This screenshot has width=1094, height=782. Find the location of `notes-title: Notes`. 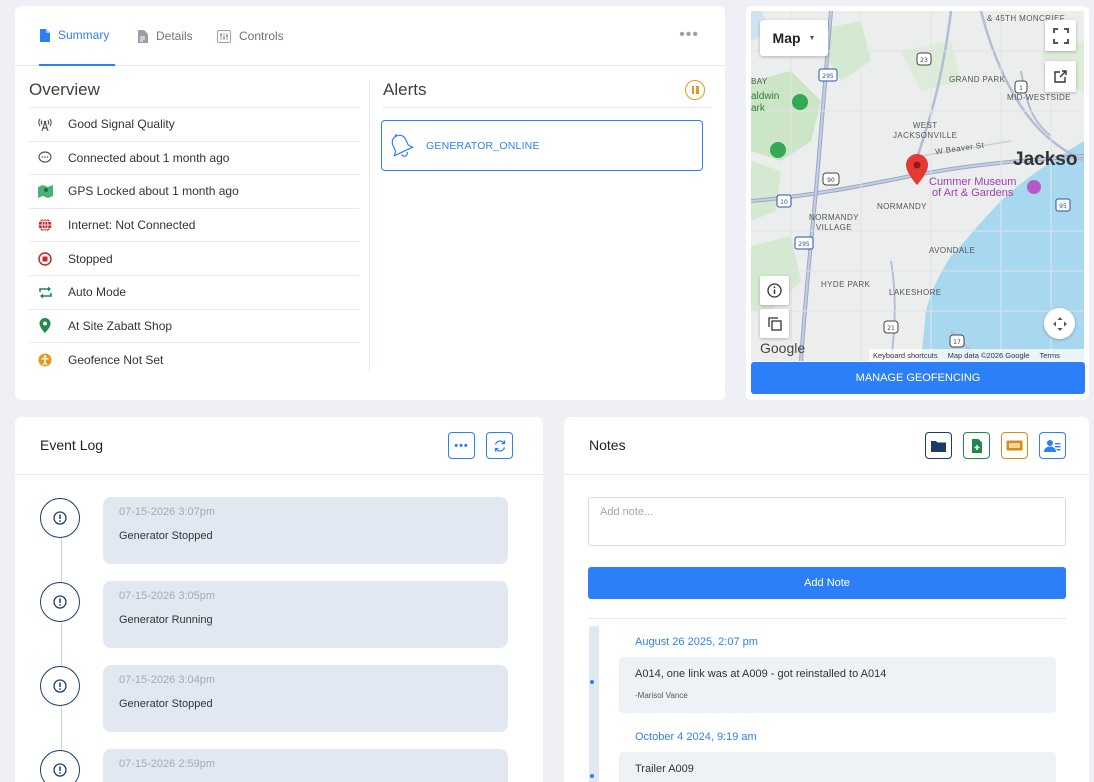

notes-title: Notes is located at coordinates (607, 445).